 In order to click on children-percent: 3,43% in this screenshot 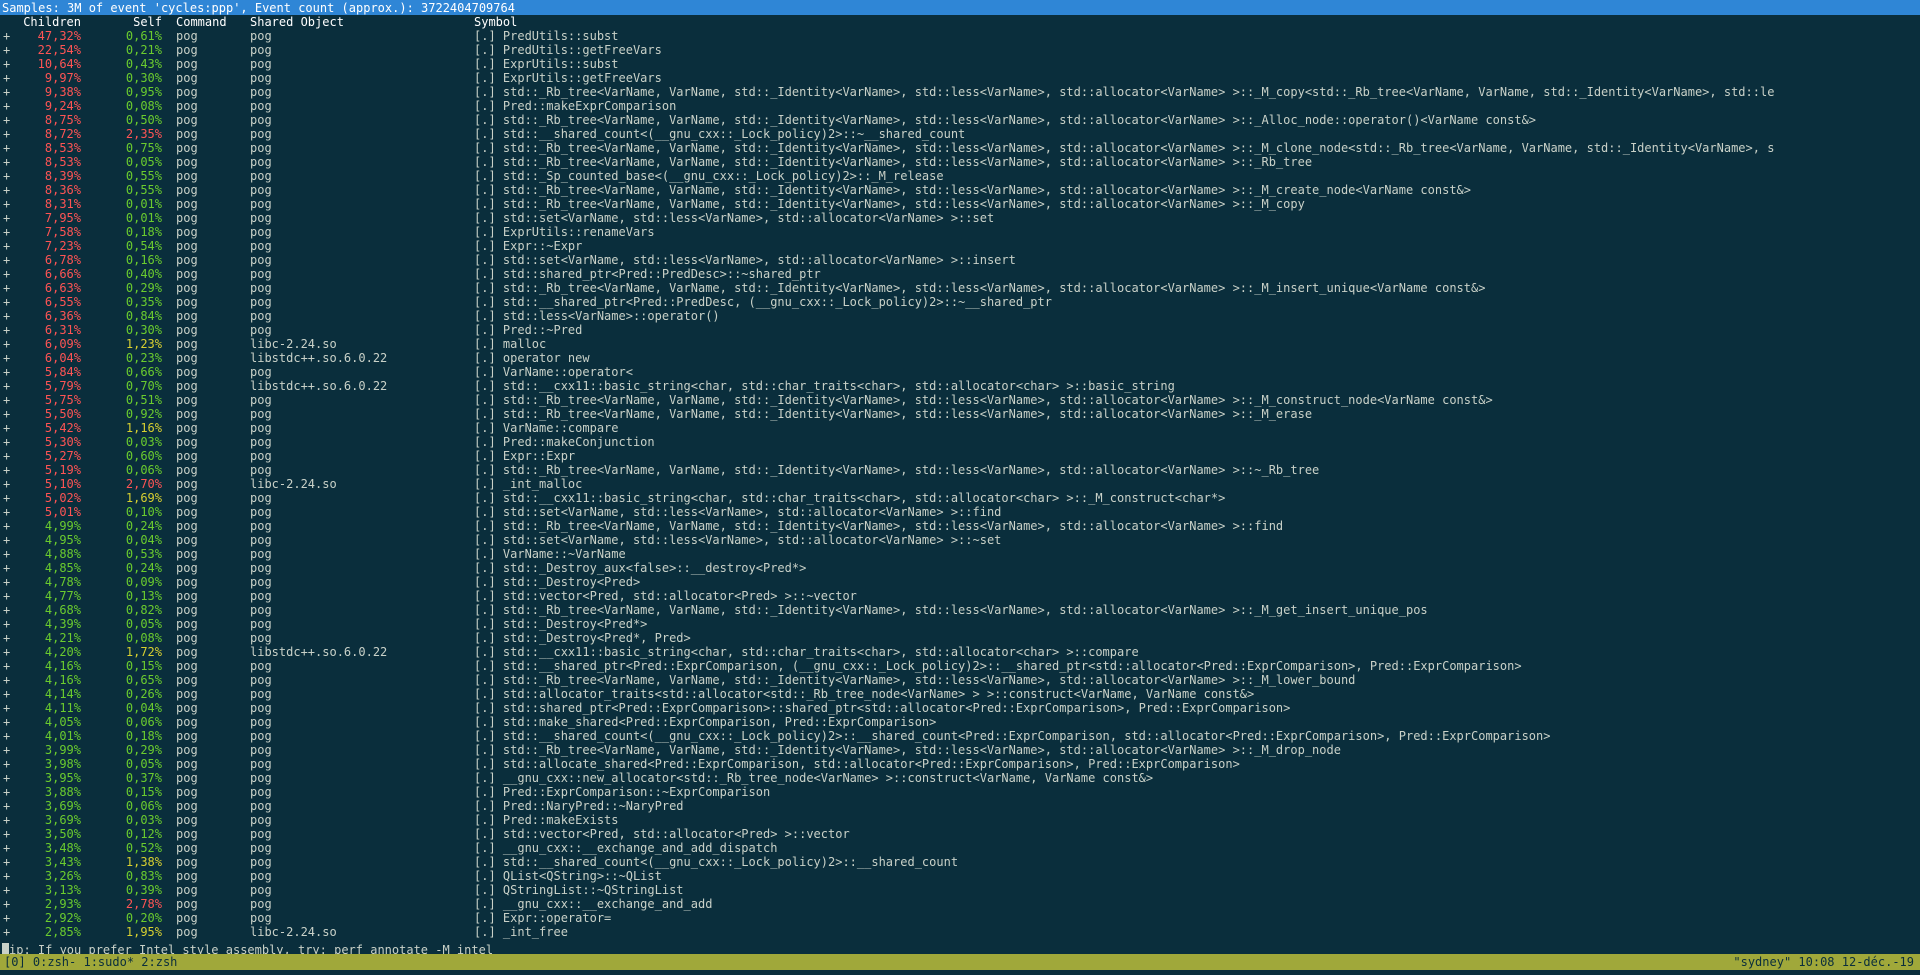, I will do `click(62, 862)`.